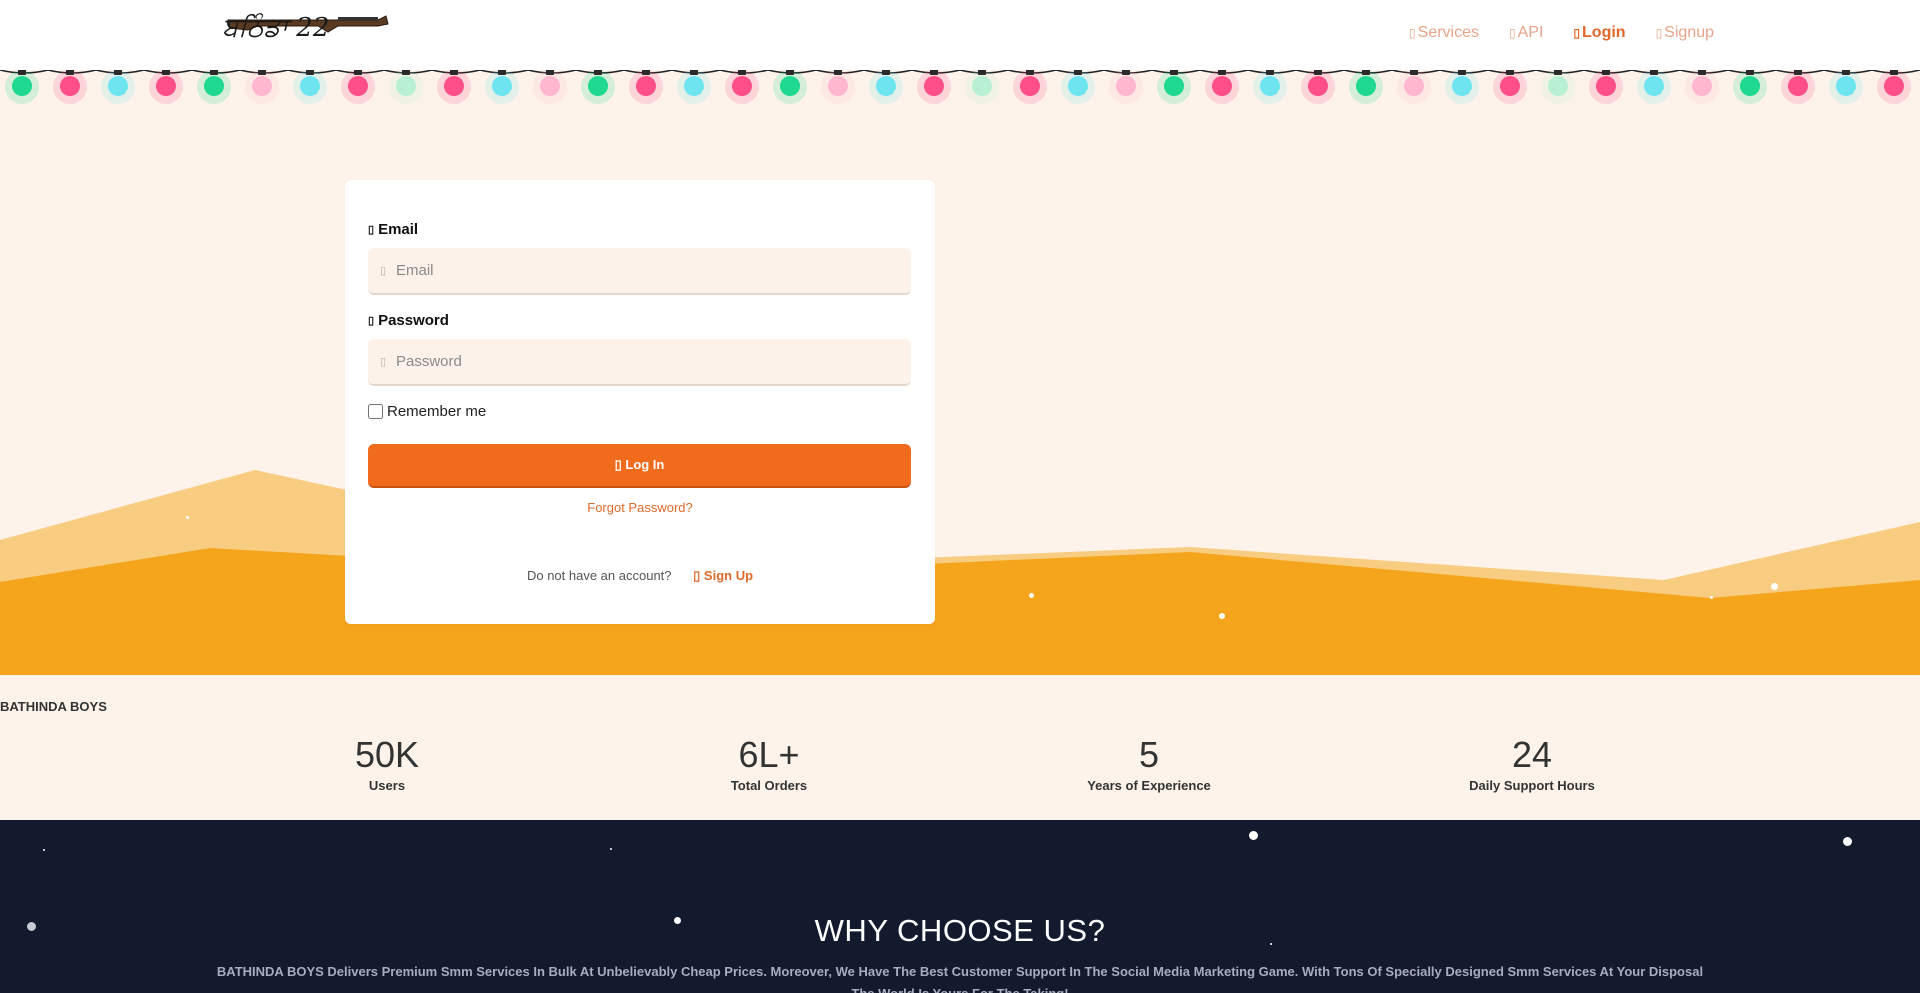  I want to click on why-title: WHY CHOOSE US?, so click(960, 930).